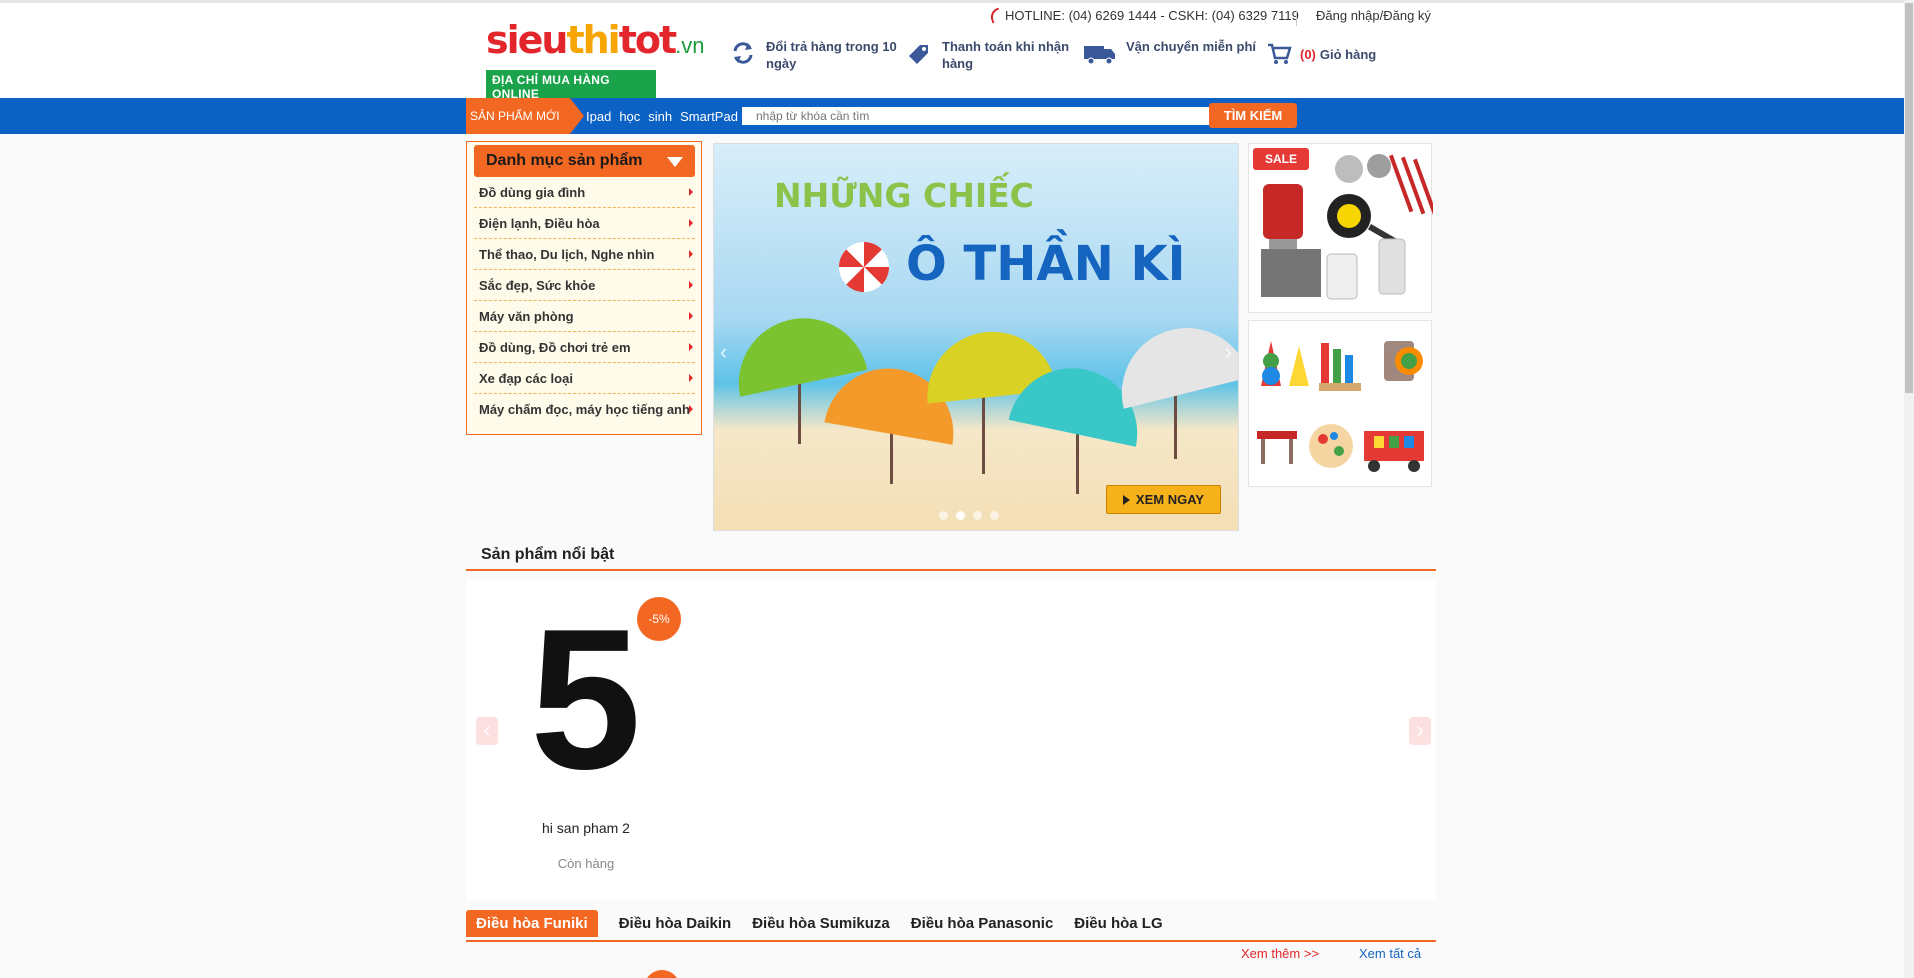  Describe the element at coordinates (1420, 731) in the screenshot. I see `carousel-next-button: ›` at that location.